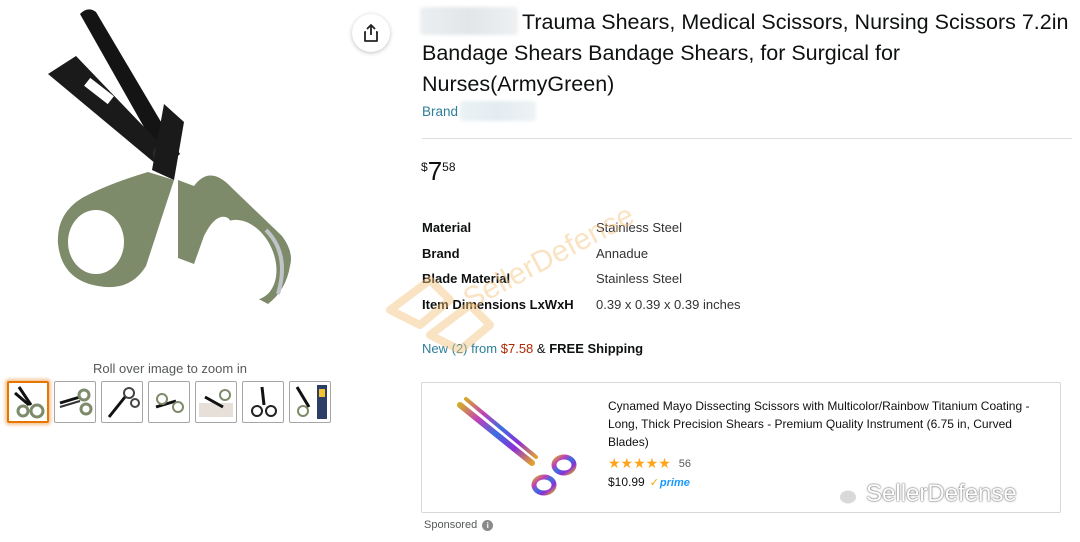 The image size is (1080, 542). What do you see at coordinates (668, 304) in the screenshot?
I see `spec-value: 0.39 x 0.39 x 0.39 inches` at bounding box center [668, 304].